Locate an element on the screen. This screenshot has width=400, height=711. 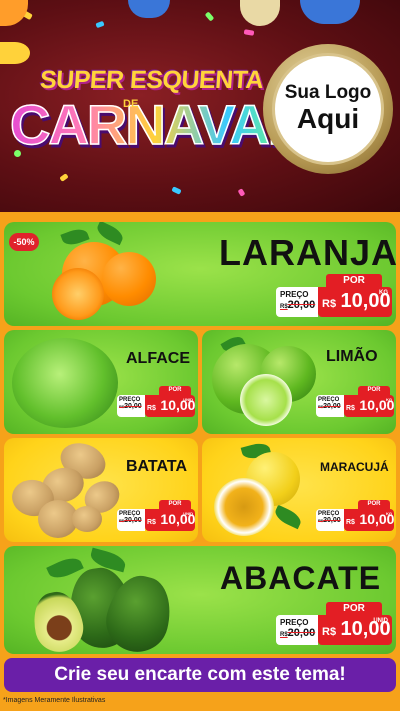
product-card-alface: ALFACE POR PREÇO R$20,00 R$ 10,00 UNID is located at coordinates (101, 382).